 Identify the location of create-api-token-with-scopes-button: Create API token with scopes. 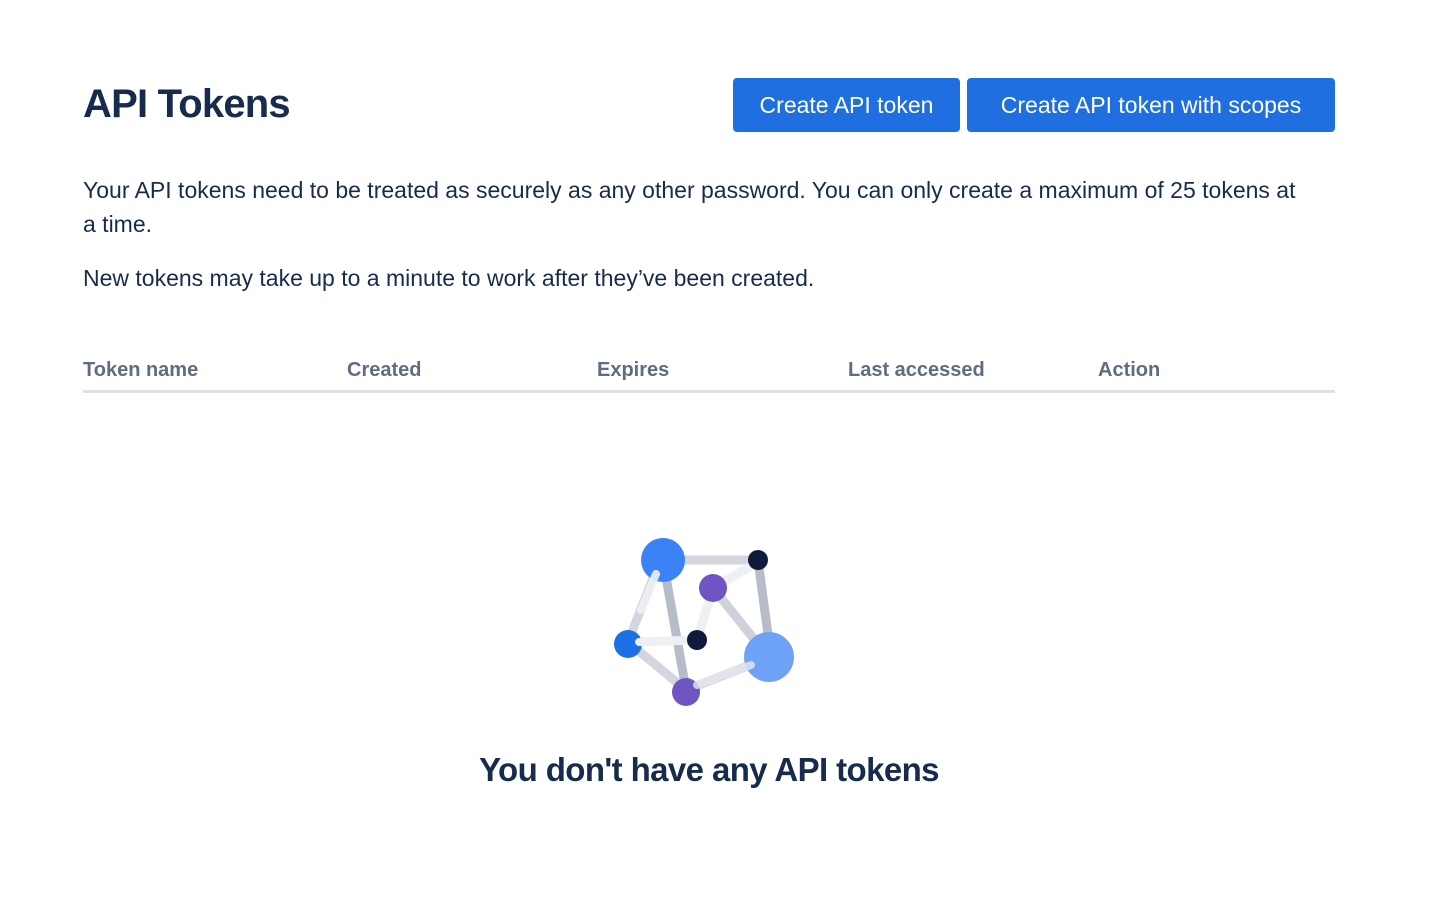
(1151, 105).